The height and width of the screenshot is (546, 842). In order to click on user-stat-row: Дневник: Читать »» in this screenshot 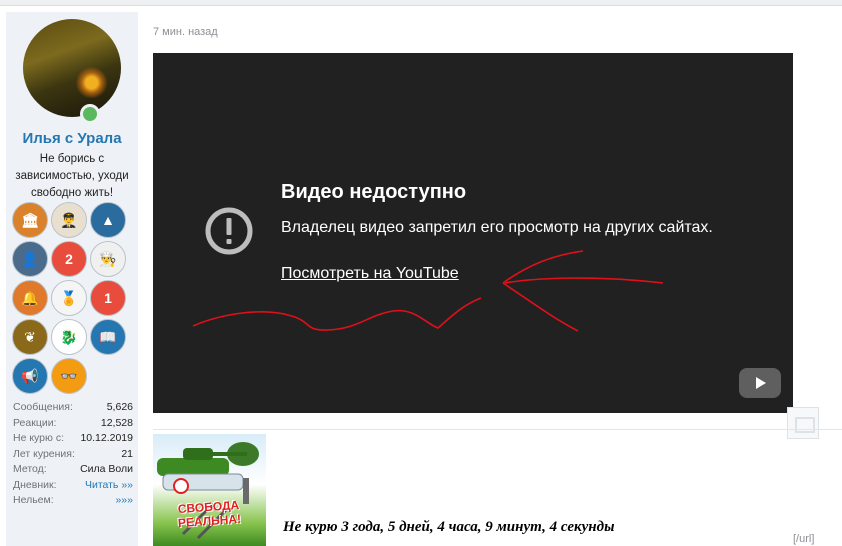, I will do `click(73, 486)`.